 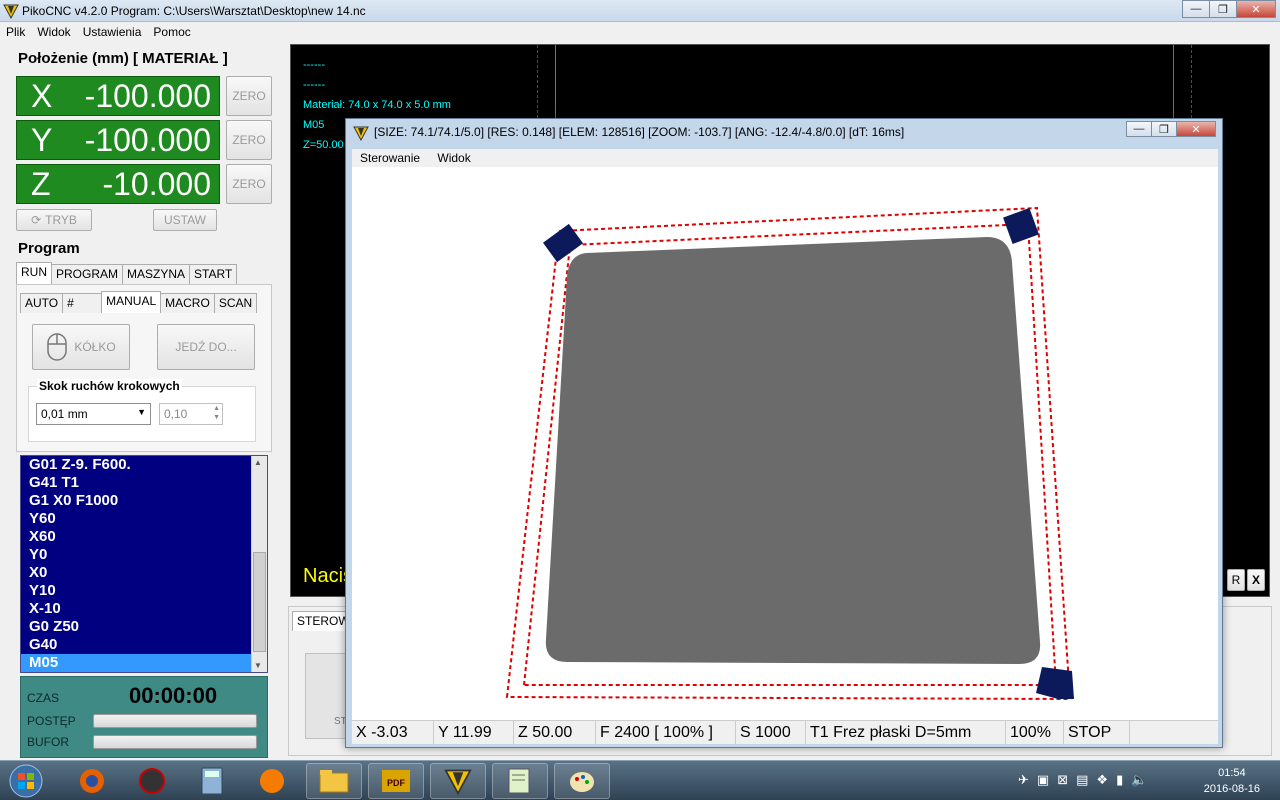 I want to click on gcode-line: Y60, so click(x=144, y=519).